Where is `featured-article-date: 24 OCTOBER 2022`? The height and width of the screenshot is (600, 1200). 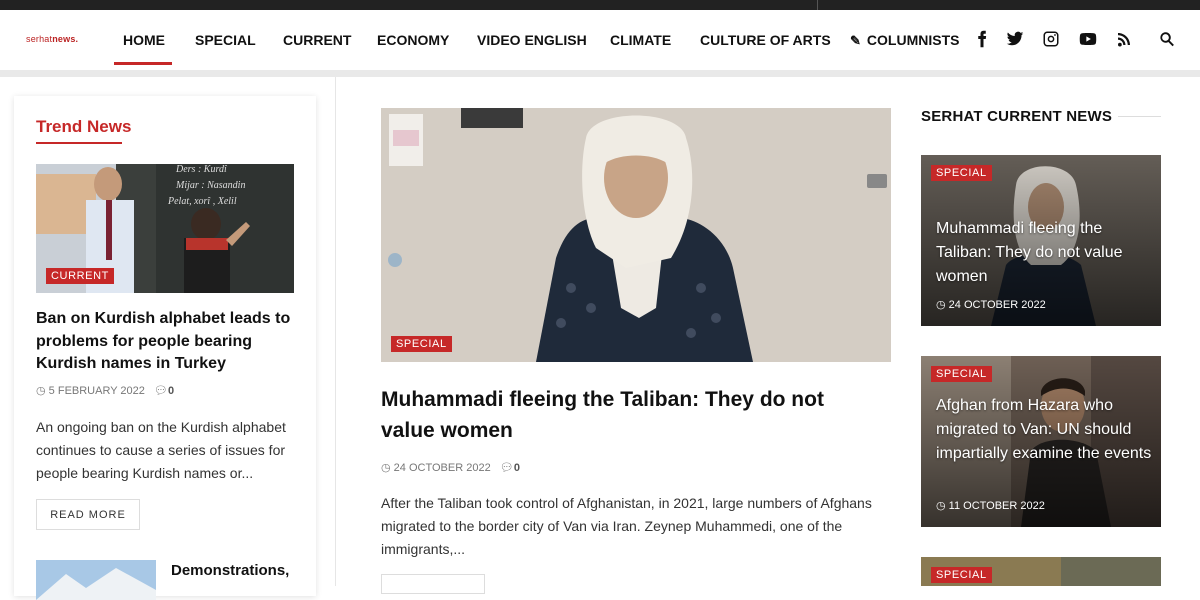 featured-article-date: 24 OCTOBER 2022 is located at coordinates (442, 468).